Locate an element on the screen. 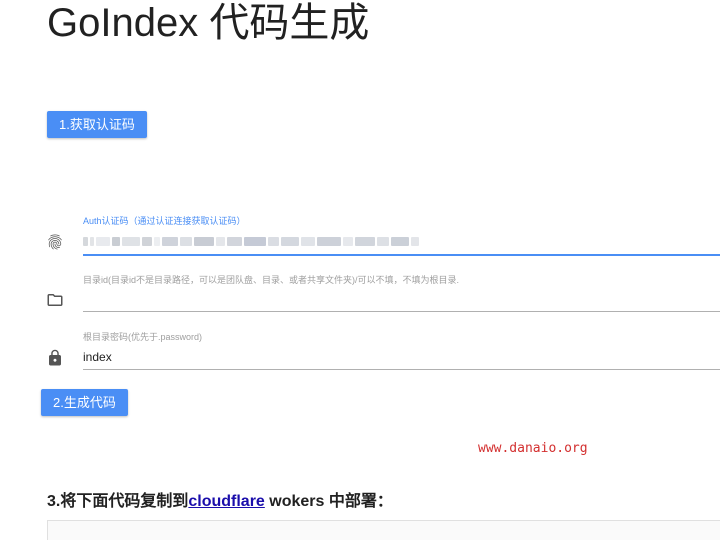  generate-code-button: 2.生成代码 is located at coordinates (84, 402).